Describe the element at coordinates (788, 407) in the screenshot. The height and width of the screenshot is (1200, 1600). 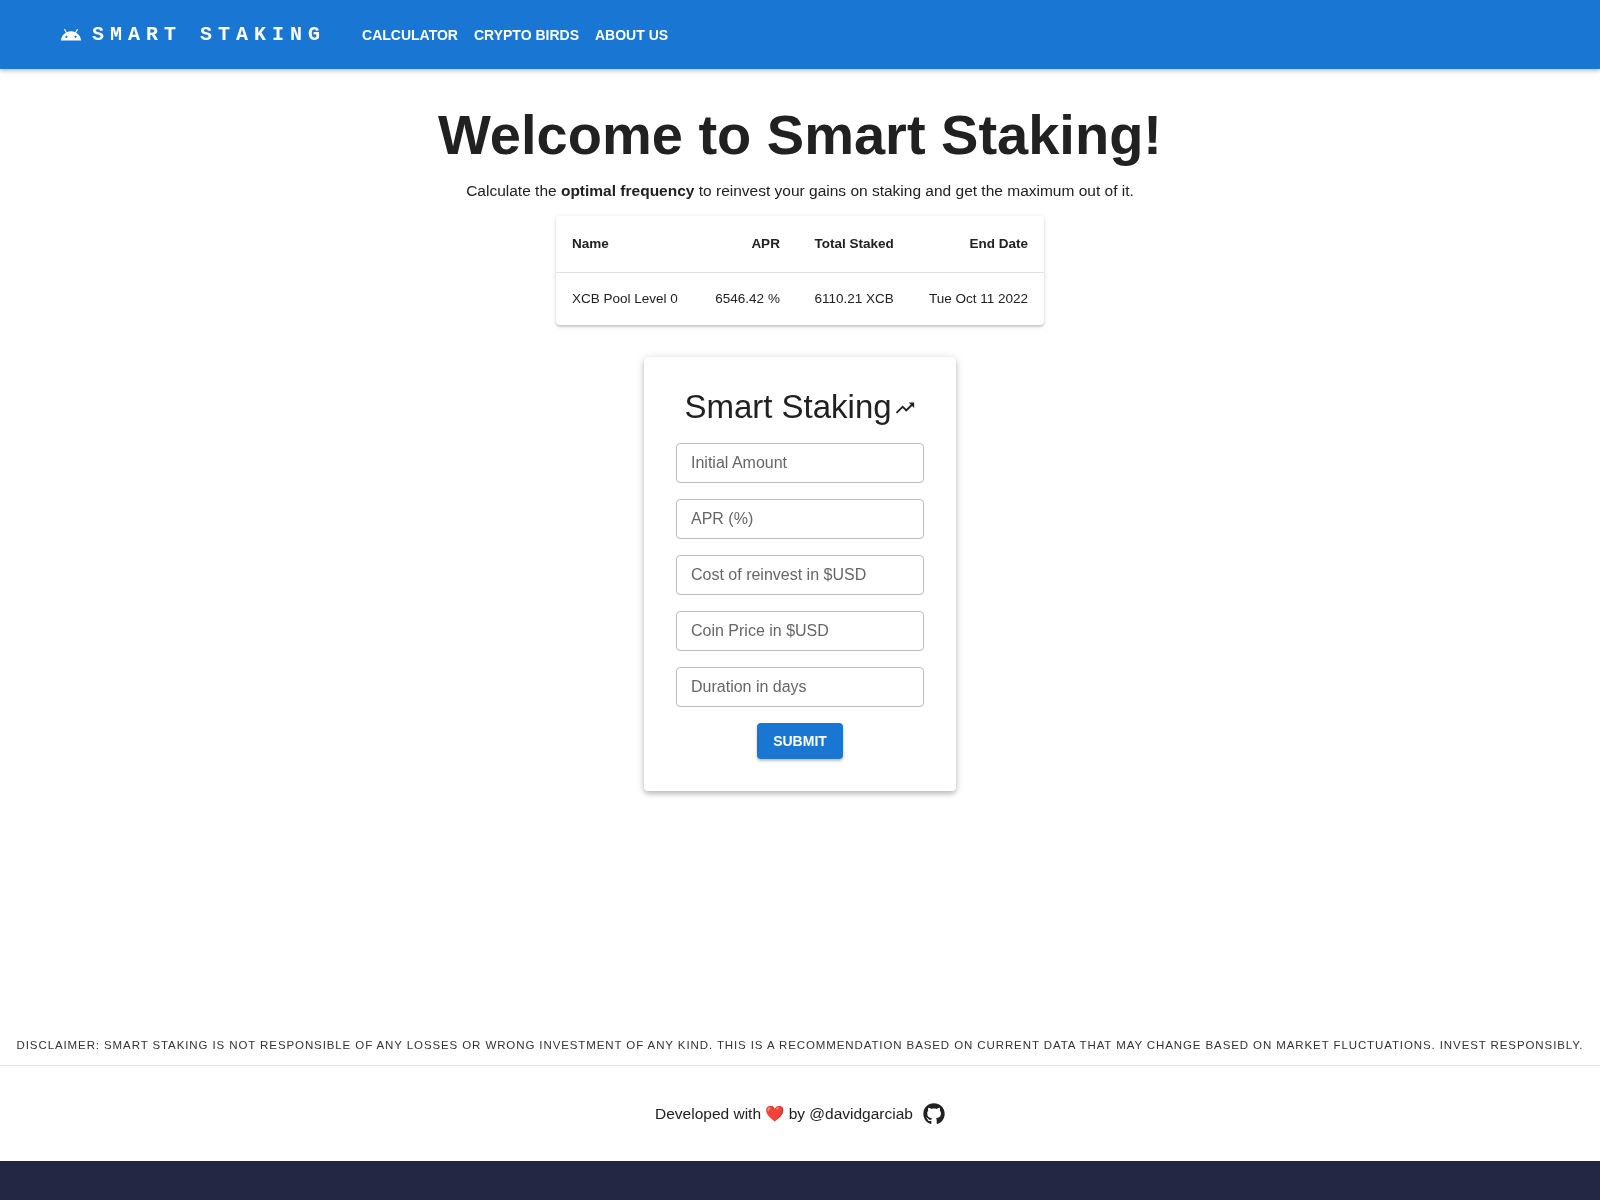
I see `calculator-title: Smart Staking` at that location.